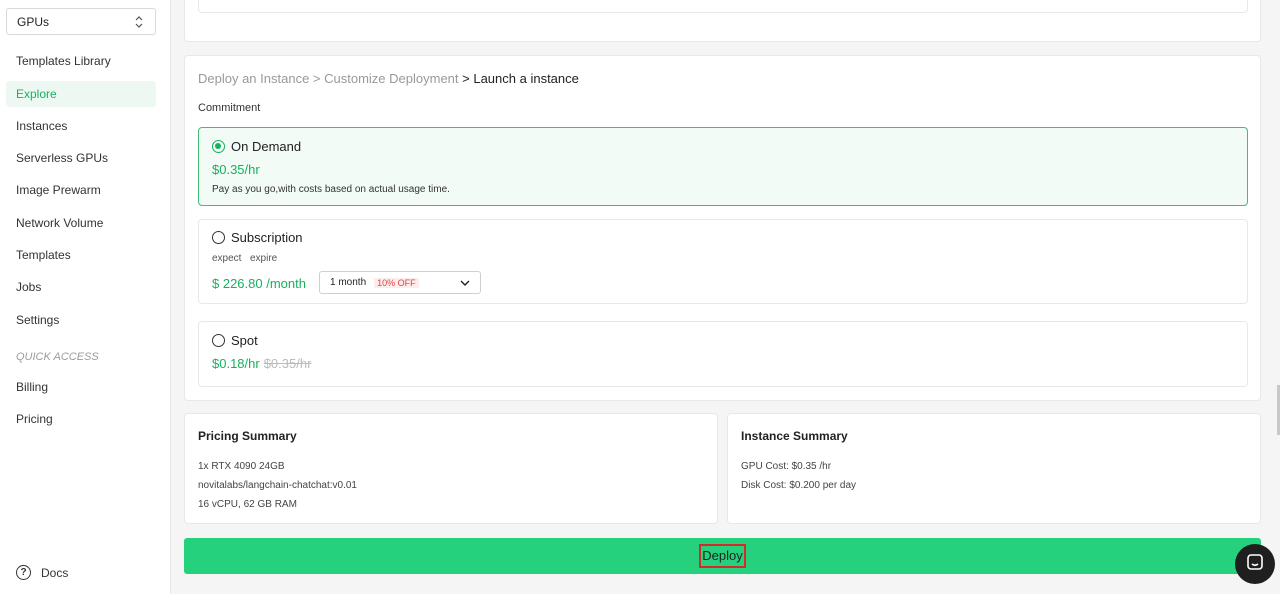 This screenshot has height=594, width=1280. I want to click on sidebar-item-pricing: Pricing, so click(81, 419).